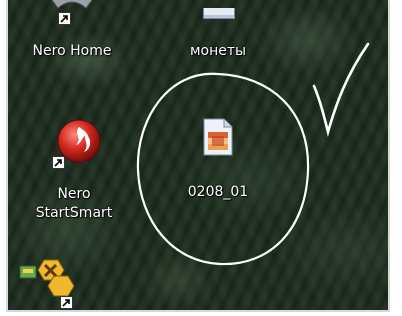 This screenshot has width=402, height=316. I want to click on desktop-icon-0208-01: 0208_01, so click(218, 159).